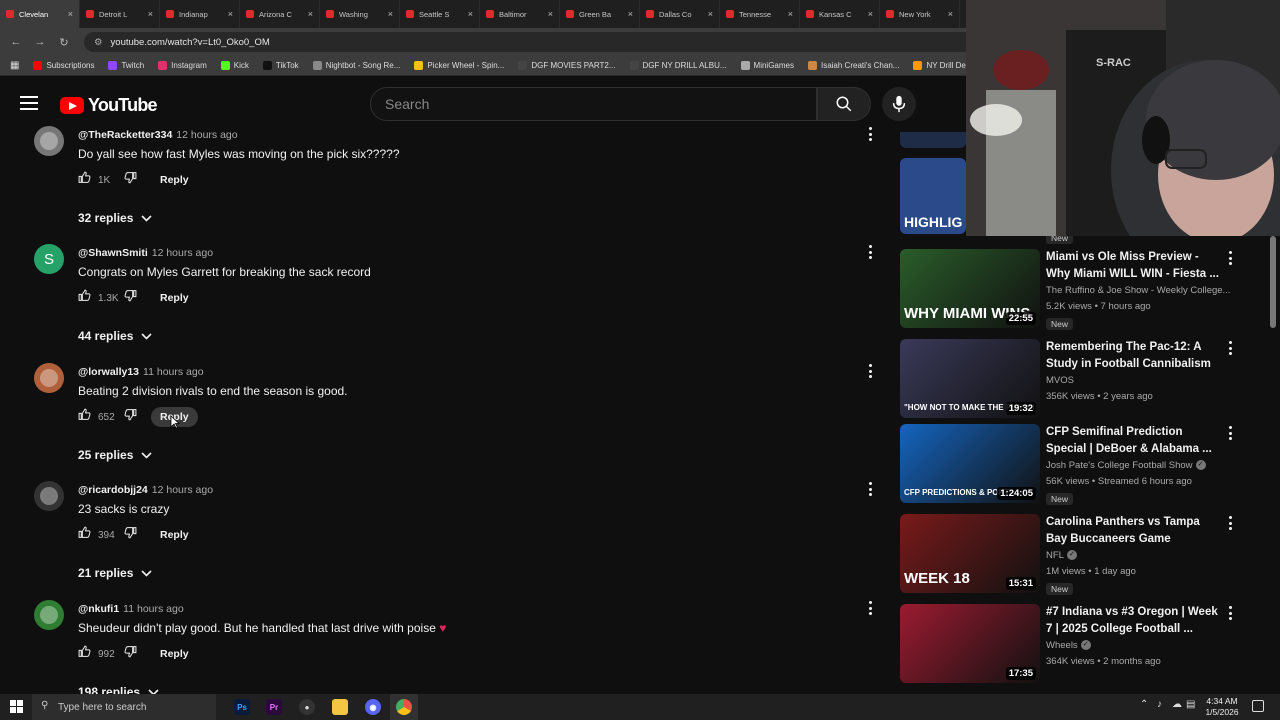  Describe the element at coordinates (16, 706) in the screenshot. I see `windows-start-icon` at that location.